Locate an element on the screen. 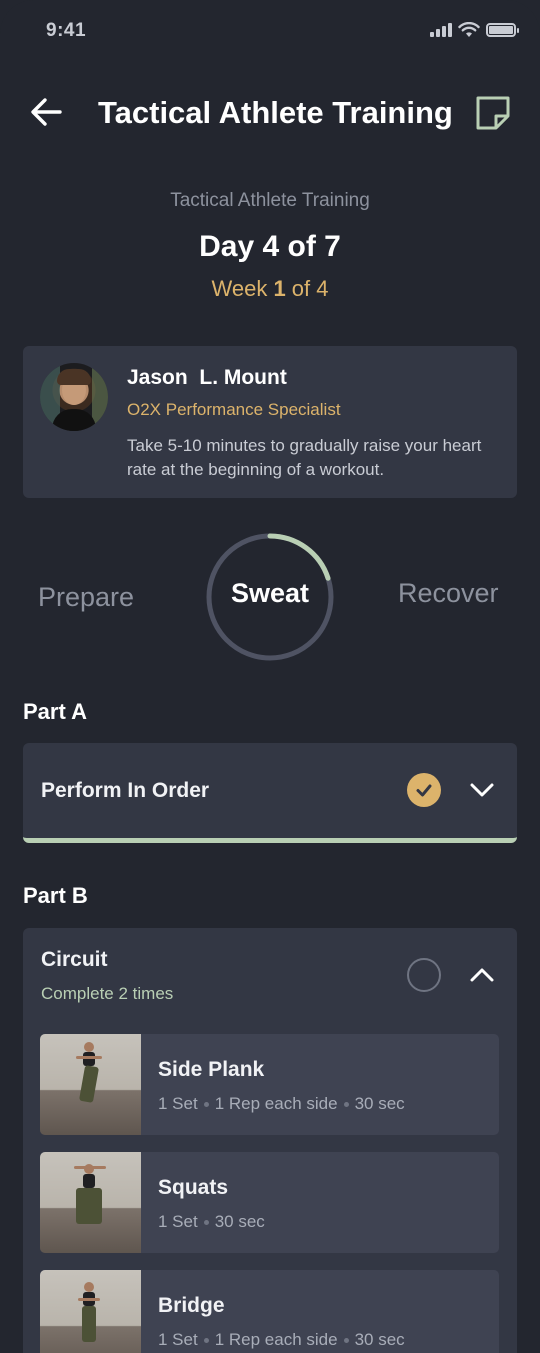 Image resolution: width=540 pixels, height=1353 pixels. exercise-item-bridge: Bridge 1 Set 1 Rep each side 30 sec is located at coordinates (269, 1311).